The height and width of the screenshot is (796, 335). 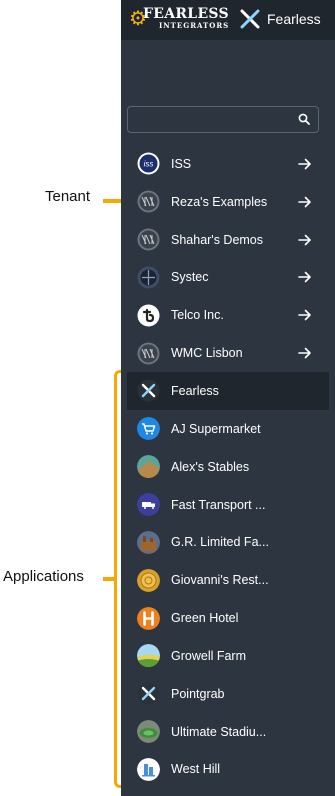 What do you see at coordinates (195, 390) in the screenshot?
I see `application-label: Fearless` at bounding box center [195, 390].